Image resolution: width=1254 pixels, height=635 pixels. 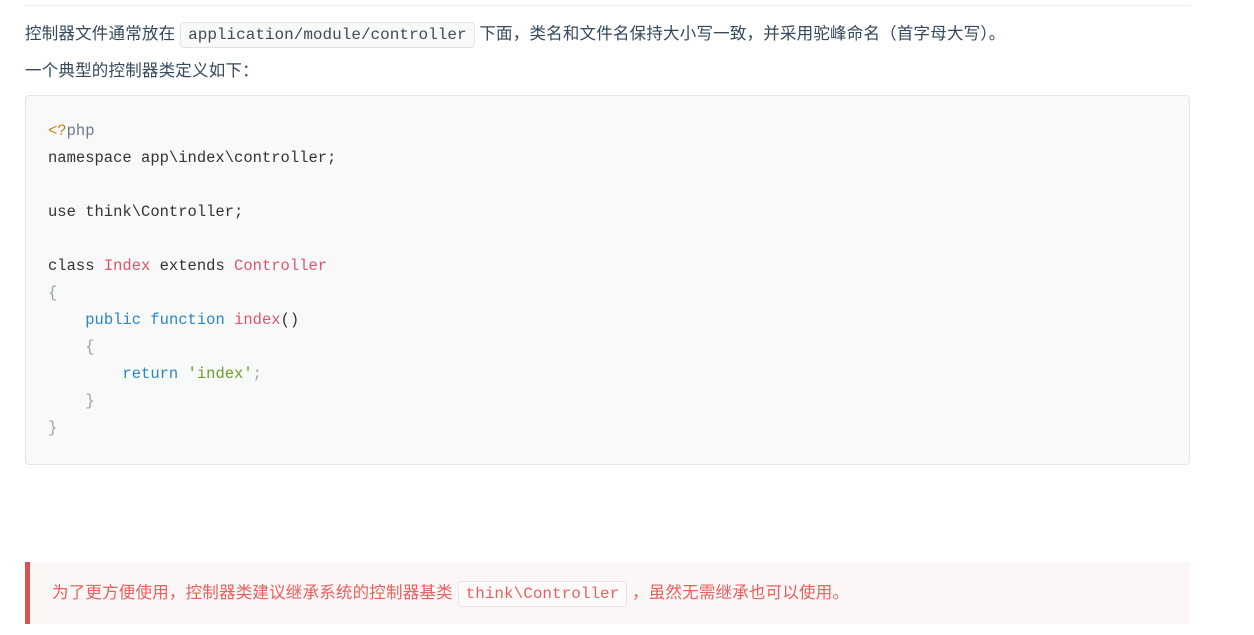 I want to click on code-token-method-parens: (), so click(x=290, y=320).